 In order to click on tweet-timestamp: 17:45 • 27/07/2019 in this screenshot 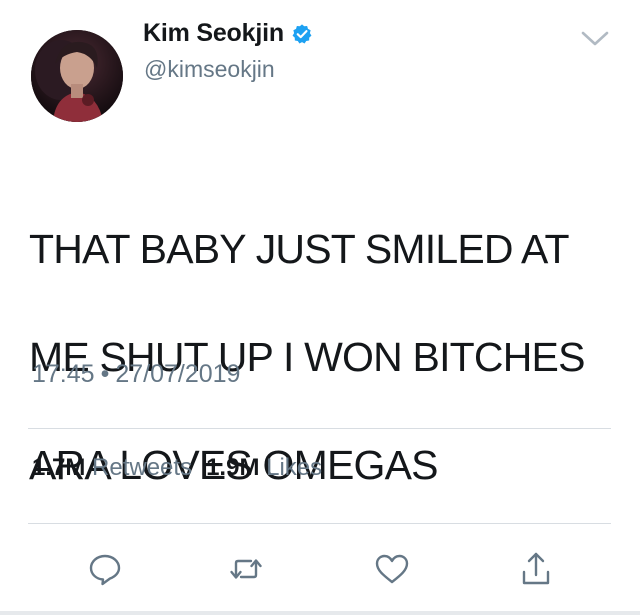, I will do `click(136, 374)`.